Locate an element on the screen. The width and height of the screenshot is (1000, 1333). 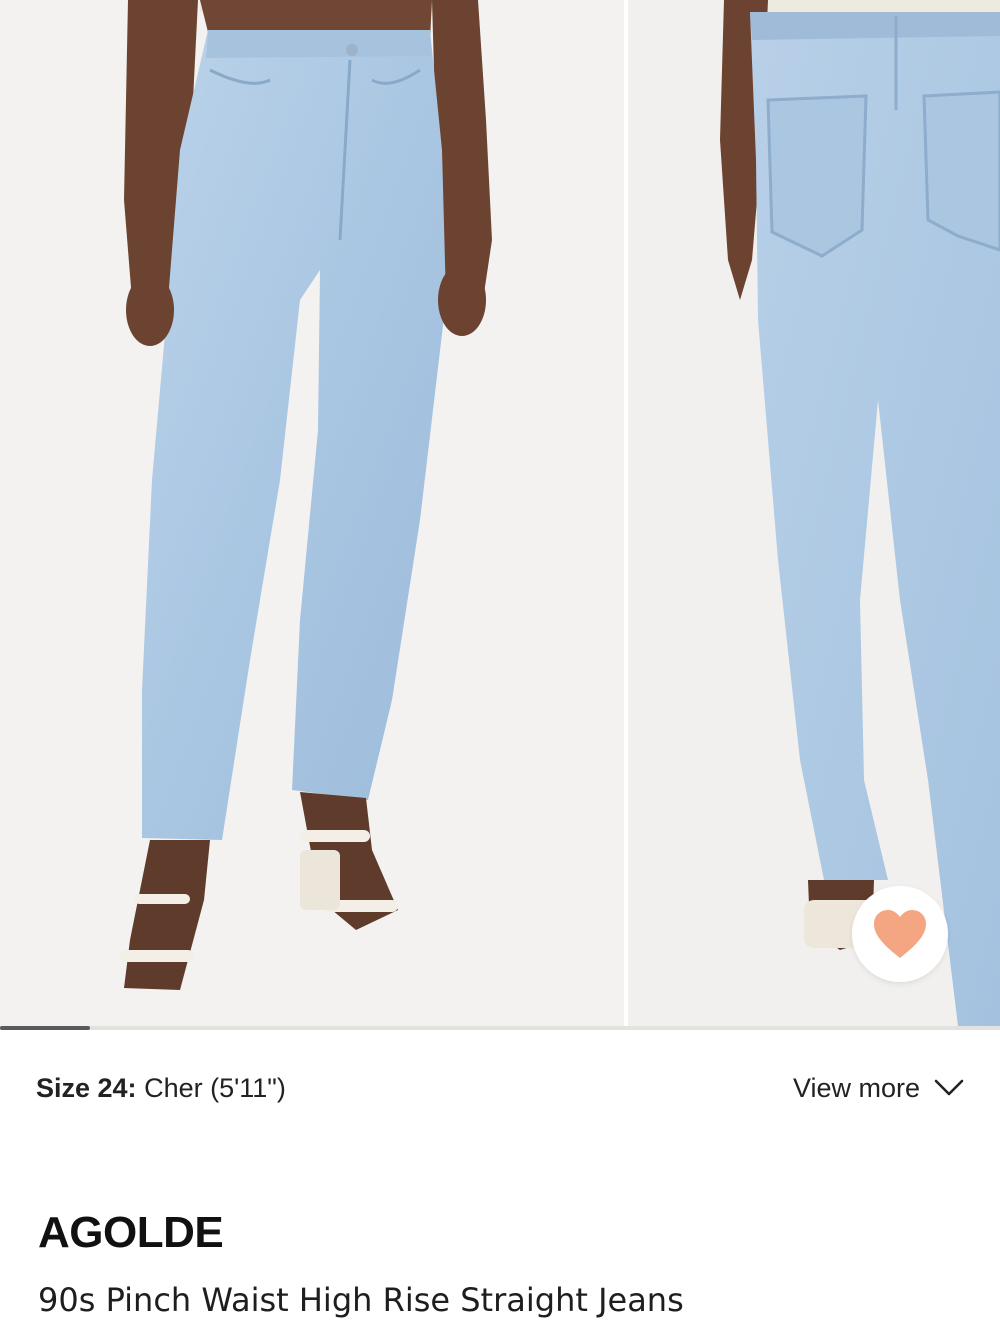
size-label: Size 24: is located at coordinates (86, 1087).